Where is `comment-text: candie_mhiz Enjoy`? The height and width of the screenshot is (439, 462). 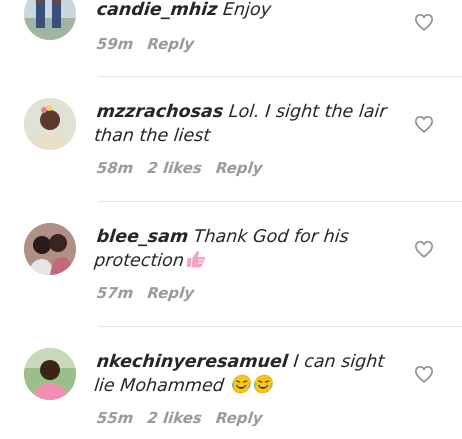
comment-text: candie_mhiz Enjoy is located at coordinates (246, 11).